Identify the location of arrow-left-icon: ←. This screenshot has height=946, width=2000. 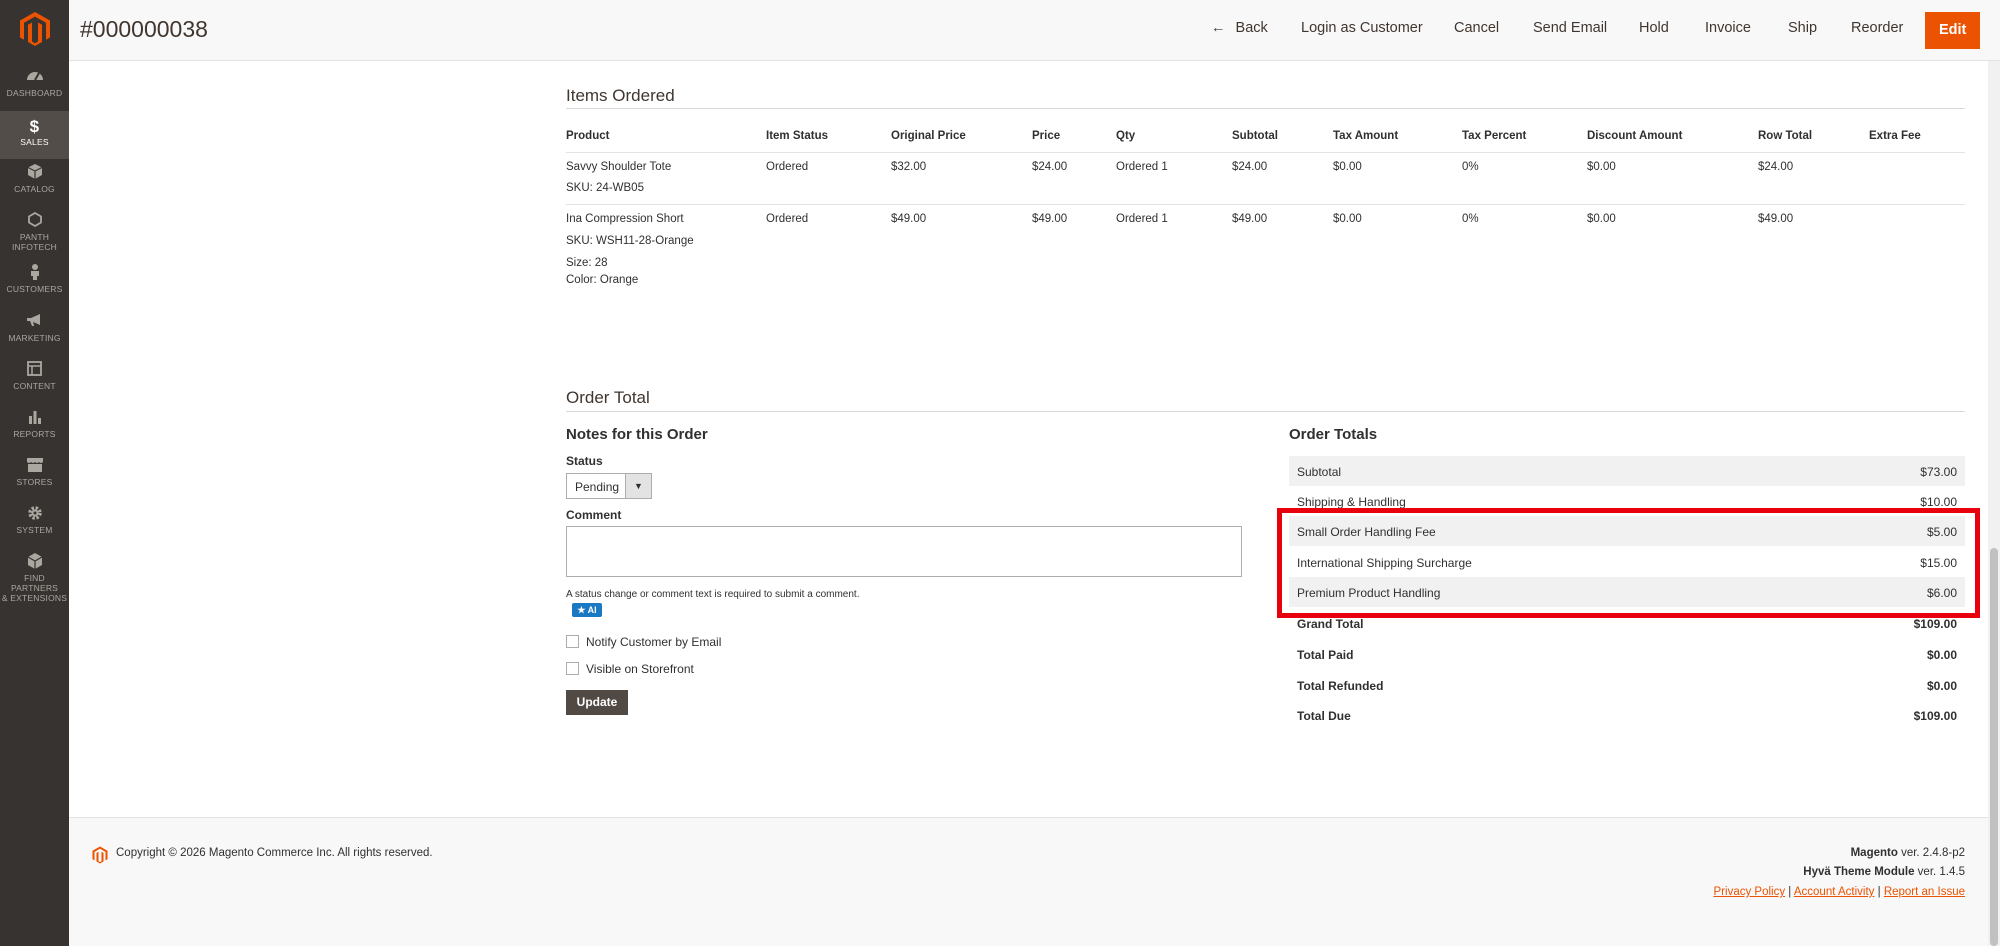
(1218, 28).